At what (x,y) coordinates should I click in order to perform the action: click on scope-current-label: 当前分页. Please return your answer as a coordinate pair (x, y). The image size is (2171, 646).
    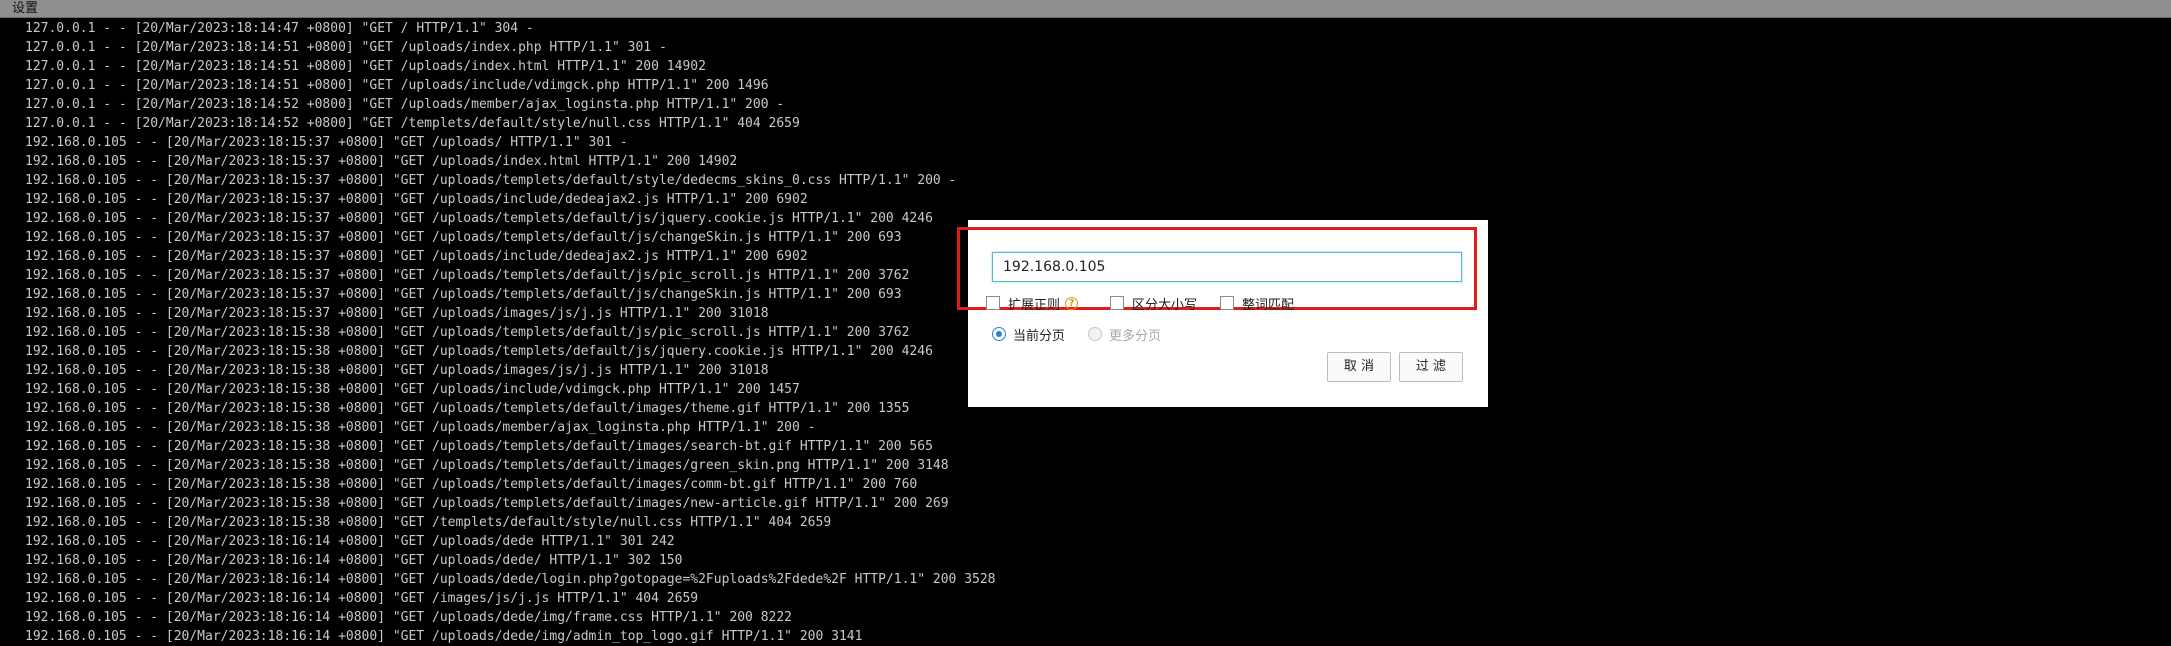
    Looking at the image, I should click on (1039, 336).